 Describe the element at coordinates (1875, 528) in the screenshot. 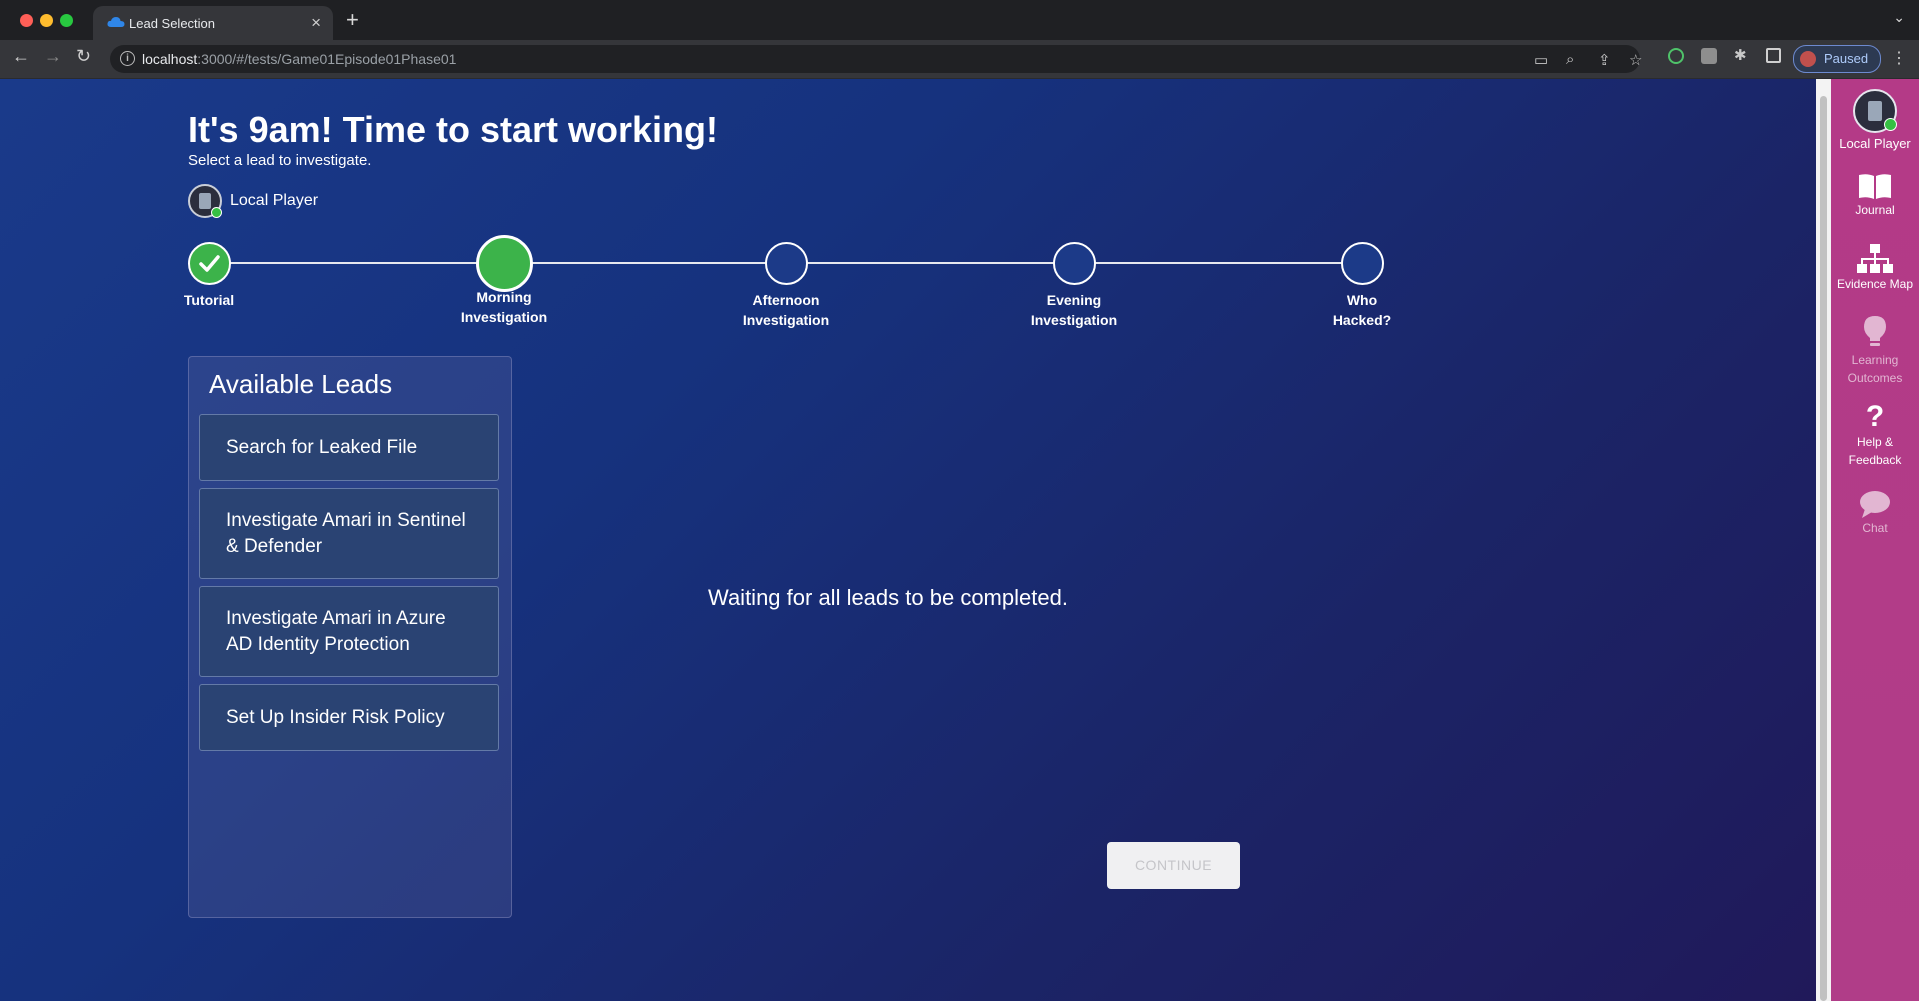

I see `sidebar-item-label: Chat` at that location.